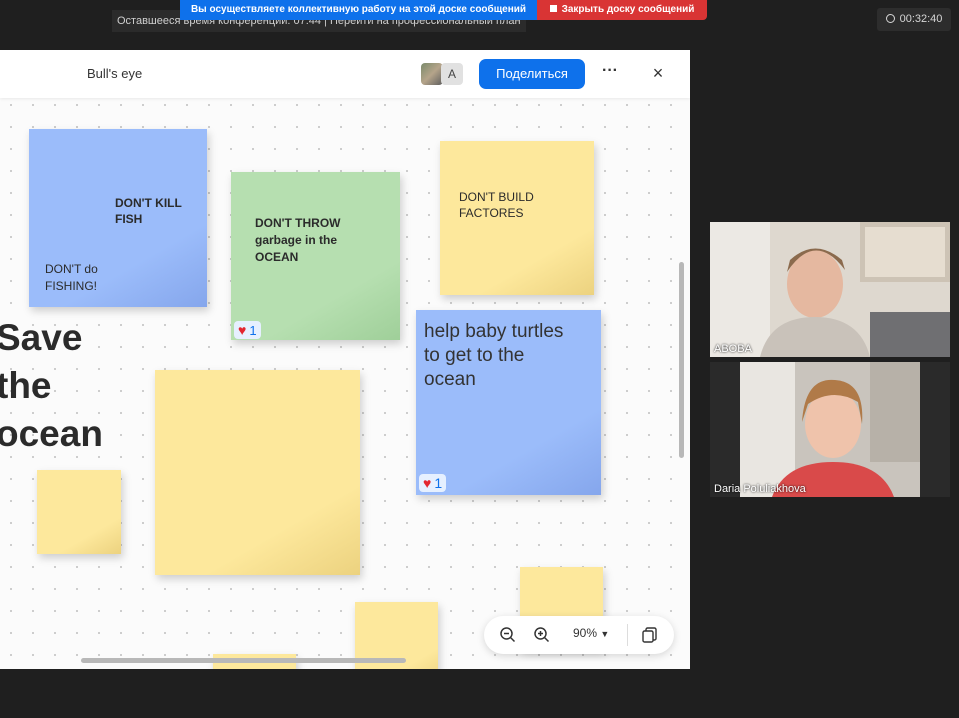 This screenshot has height=718, width=959. What do you see at coordinates (79, 512) in the screenshot?
I see `sticky-note-empty-small` at bounding box center [79, 512].